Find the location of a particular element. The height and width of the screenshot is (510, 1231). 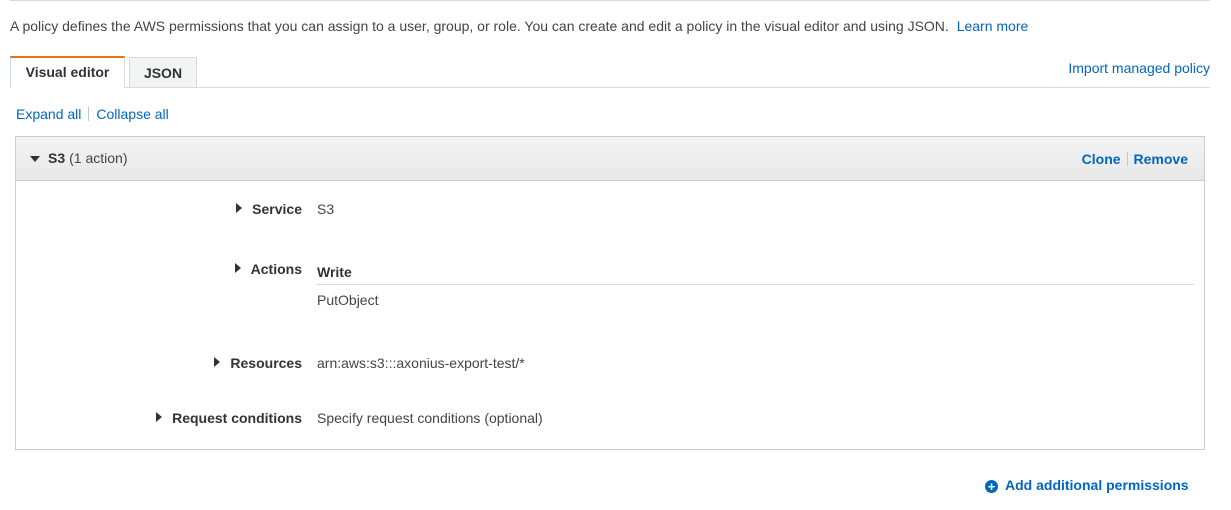

statement-actions: Clone Remove is located at coordinates (1135, 159).